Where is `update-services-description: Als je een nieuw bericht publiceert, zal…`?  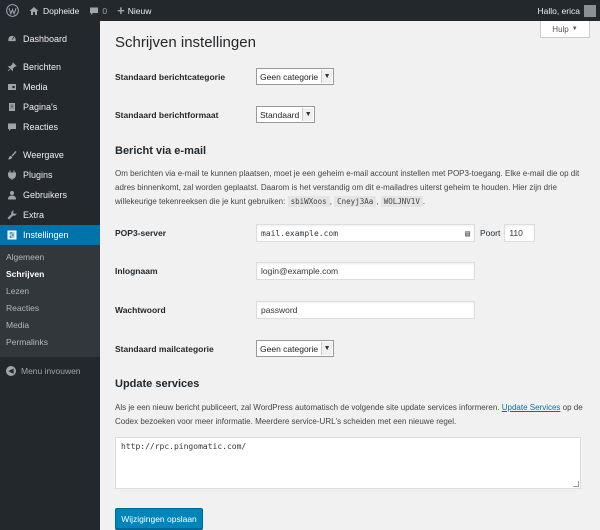
update-services-description: Als je een nieuw bericht publiceert, zal… is located at coordinates (355, 415).